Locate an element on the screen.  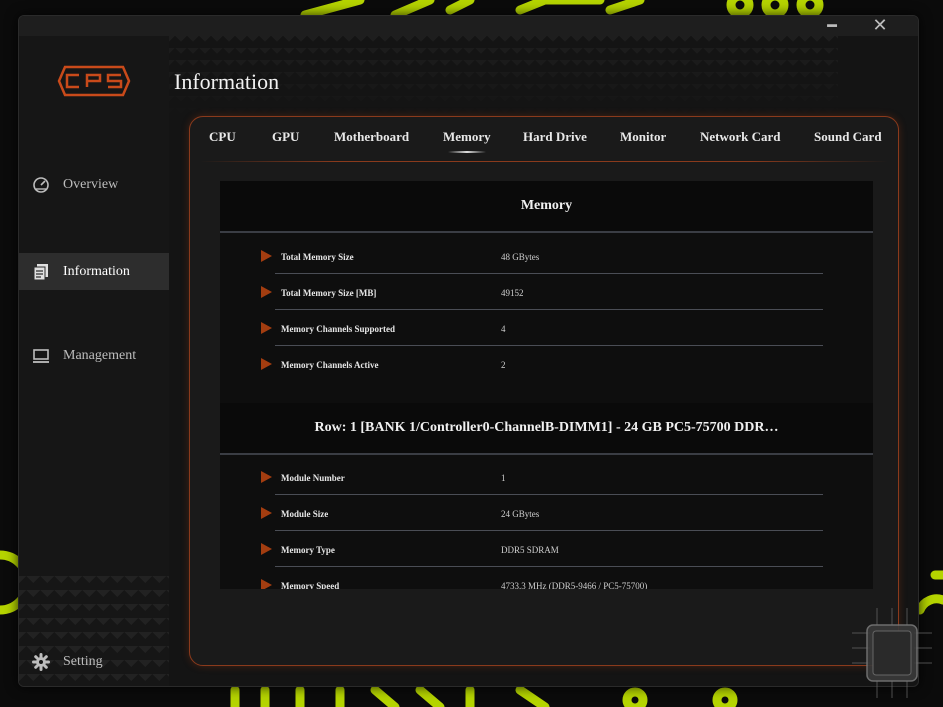
page-title: Information is located at coordinates (227, 81).